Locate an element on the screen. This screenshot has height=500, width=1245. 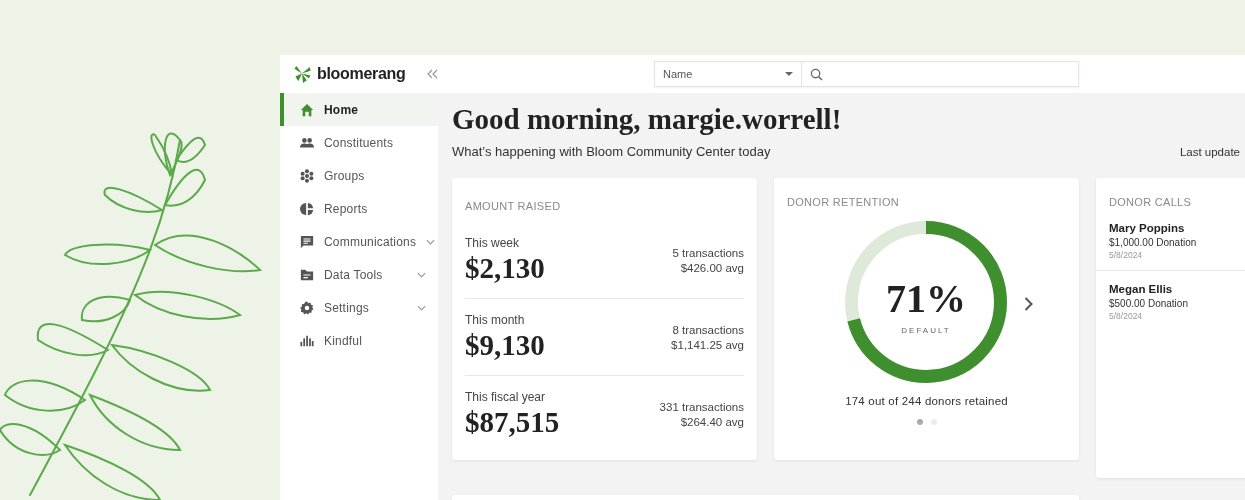
caret-icon is located at coordinates (789, 74).